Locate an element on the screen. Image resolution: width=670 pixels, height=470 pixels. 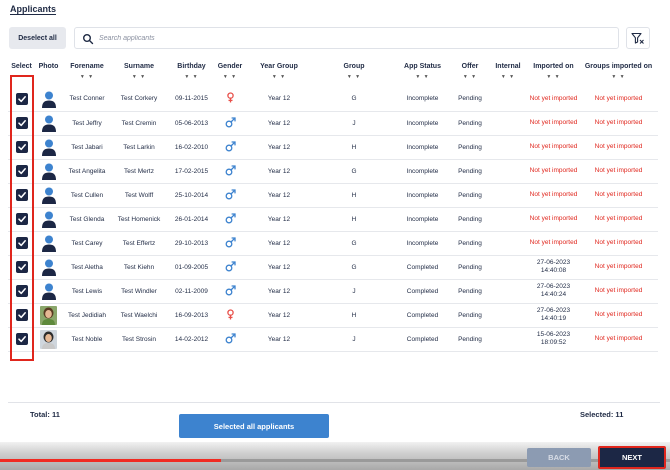
column-header-imported-on: Imported on ▼ ▼ is located at coordinates (553, 73).